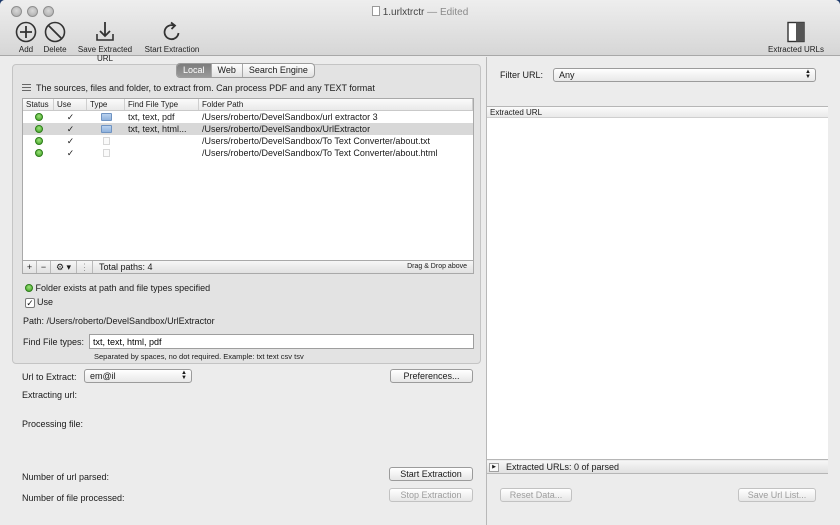 This screenshot has height=525, width=840. Describe the element at coordinates (103, 376) in the screenshot. I see `url-to-extract-value: em@il` at that location.